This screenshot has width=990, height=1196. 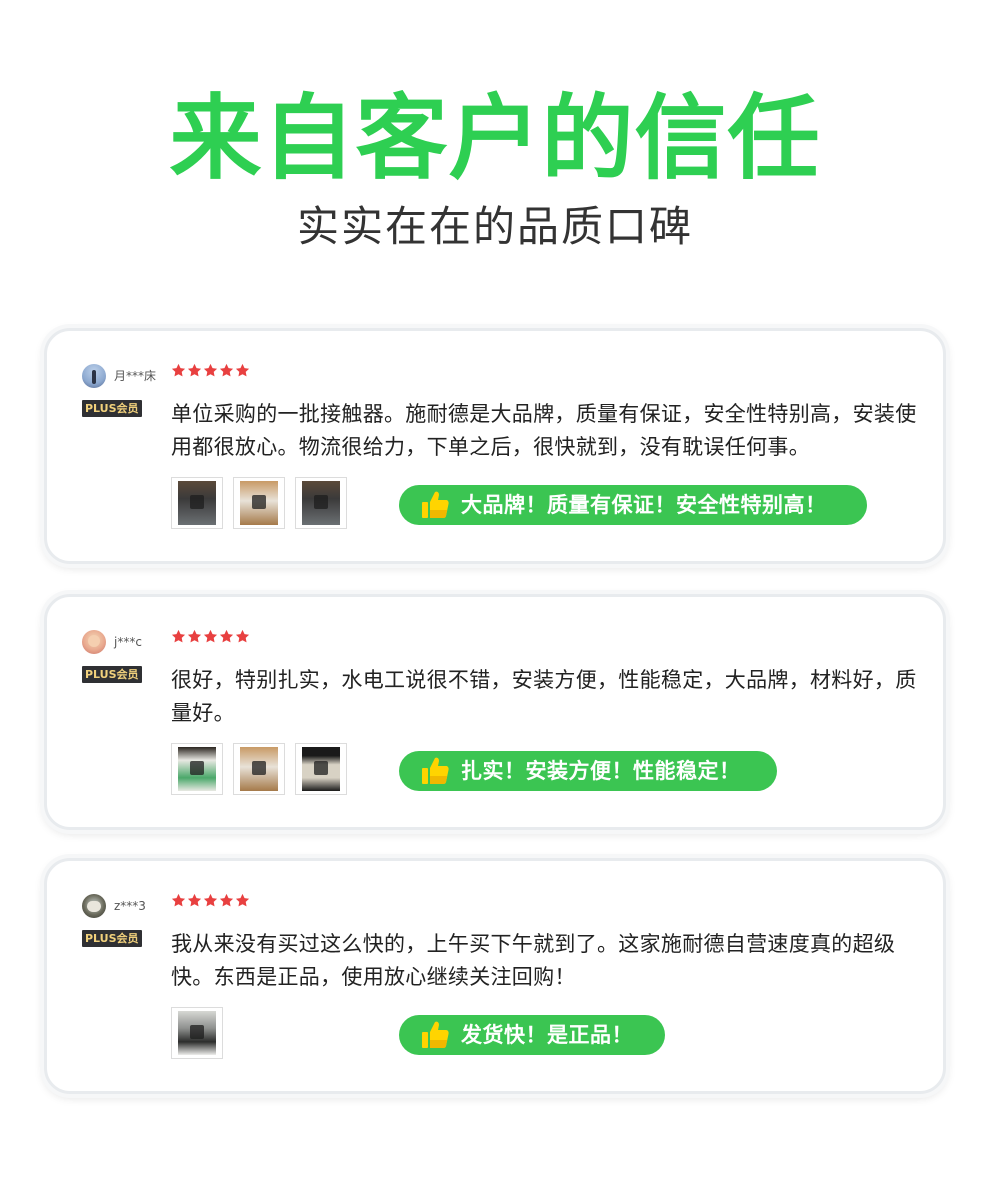 I want to click on highlight-text: 发货快！是正品！, so click(x=547, y=1035).